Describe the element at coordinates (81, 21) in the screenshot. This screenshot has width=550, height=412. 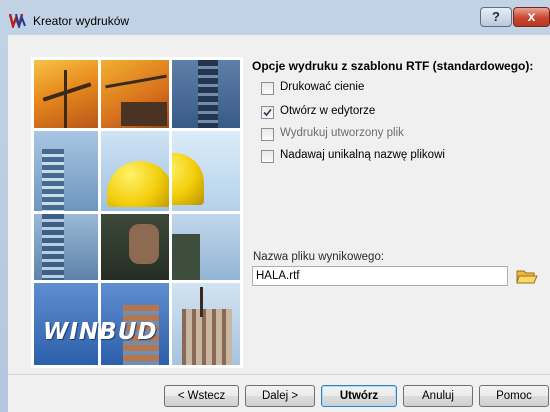
I see `window-title: Kreator wydruków` at that location.